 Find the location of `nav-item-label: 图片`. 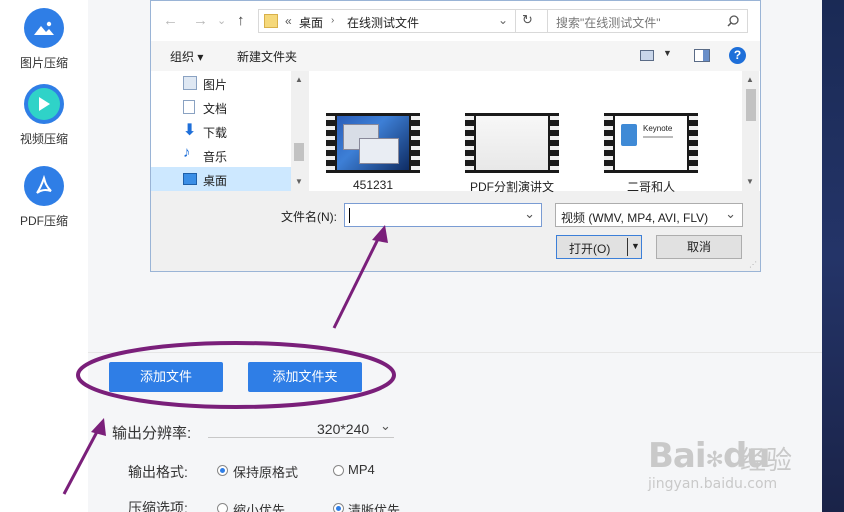

nav-item-label: 图片 is located at coordinates (215, 85).